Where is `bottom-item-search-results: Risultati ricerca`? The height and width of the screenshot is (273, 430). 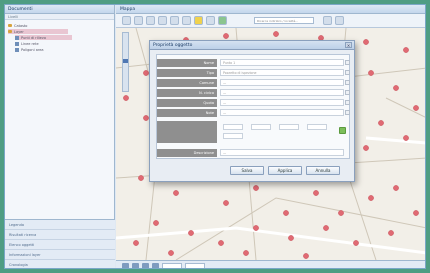 bottom-item-search-results: Risultati ricerca is located at coordinates (60, 235).